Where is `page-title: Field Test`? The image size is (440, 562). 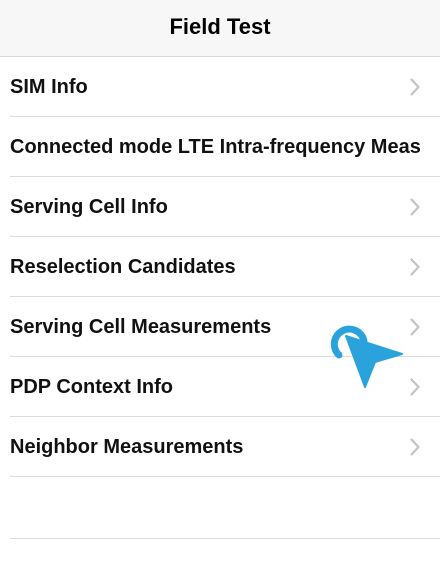
page-title: Field Test is located at coordinates (220, 26).